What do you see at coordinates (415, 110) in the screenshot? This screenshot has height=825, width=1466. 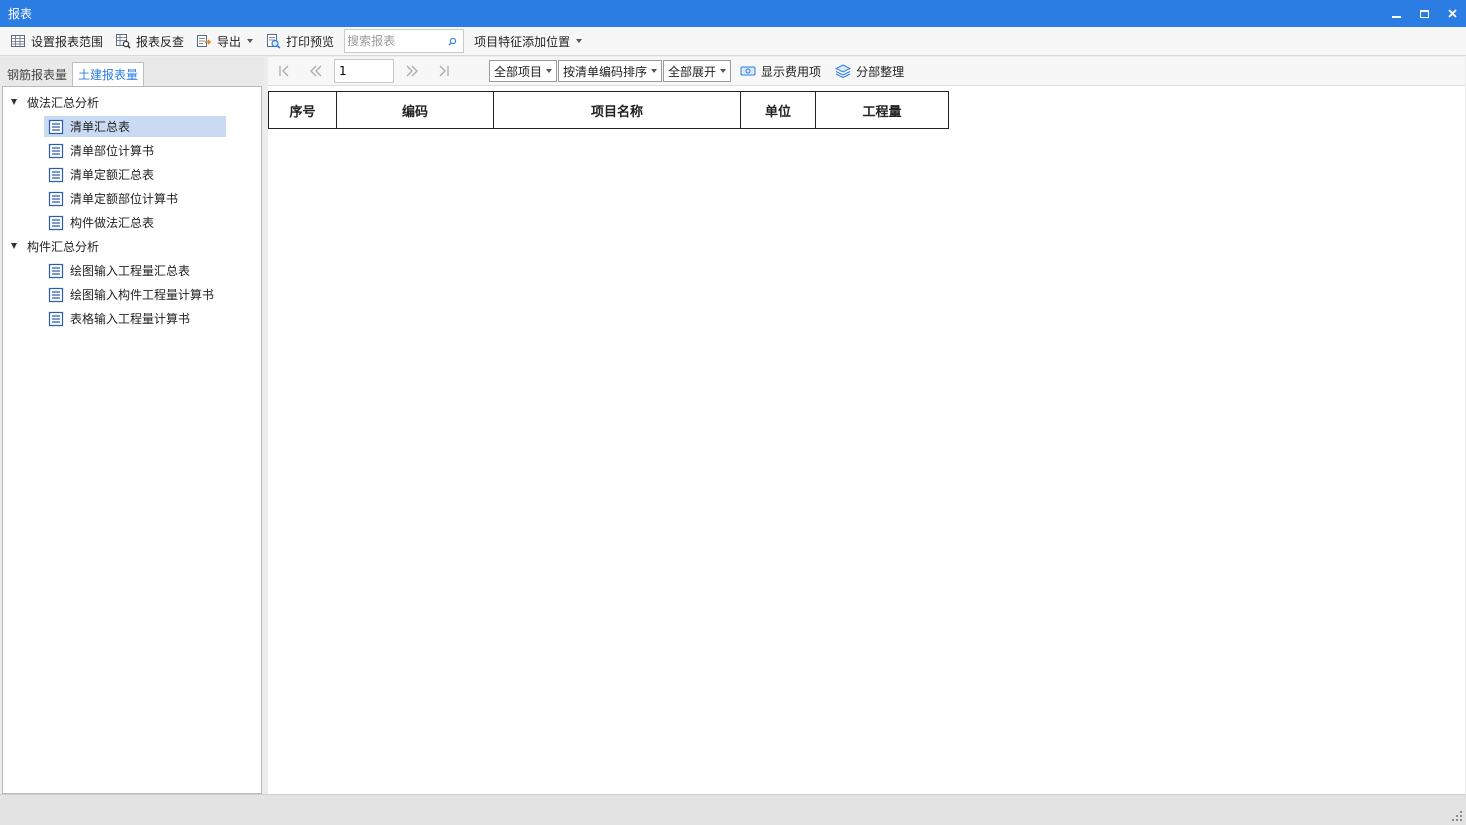 I see `column-header-code: 编码` at bounding box center [415, 110].